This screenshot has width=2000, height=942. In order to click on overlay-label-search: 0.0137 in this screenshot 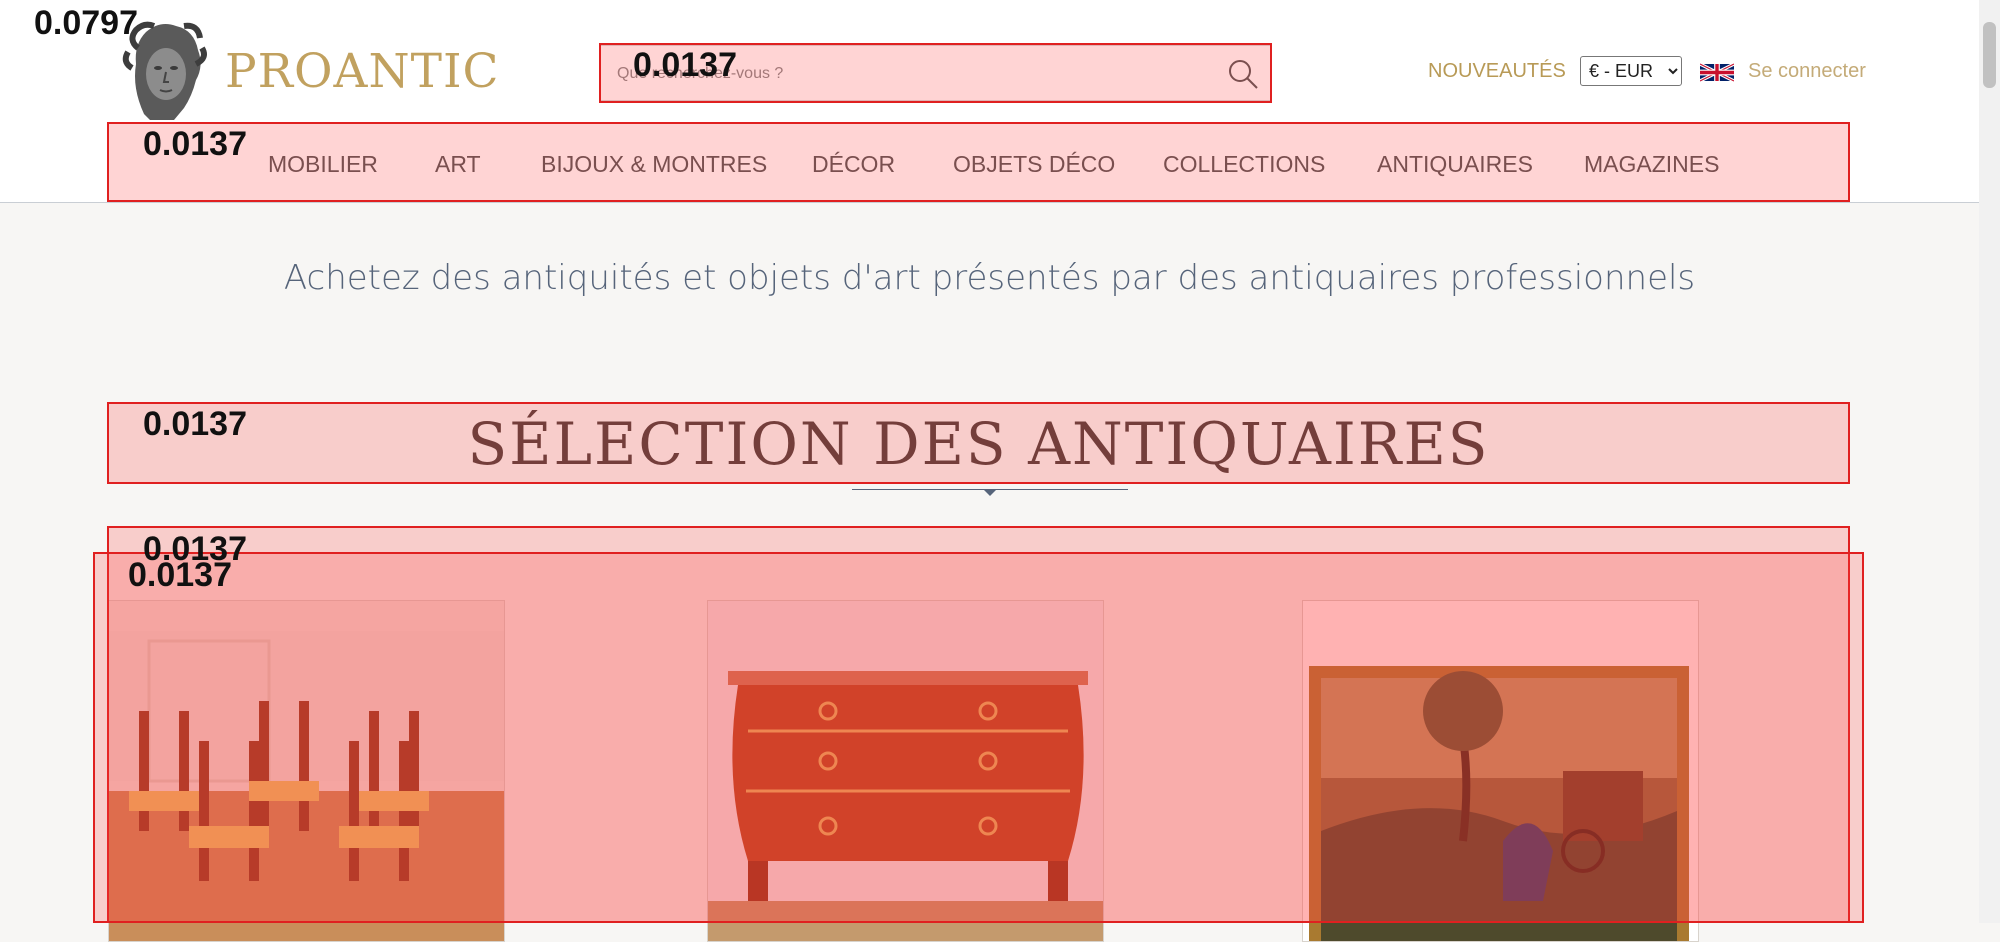, I will do `click(685, 65)`.